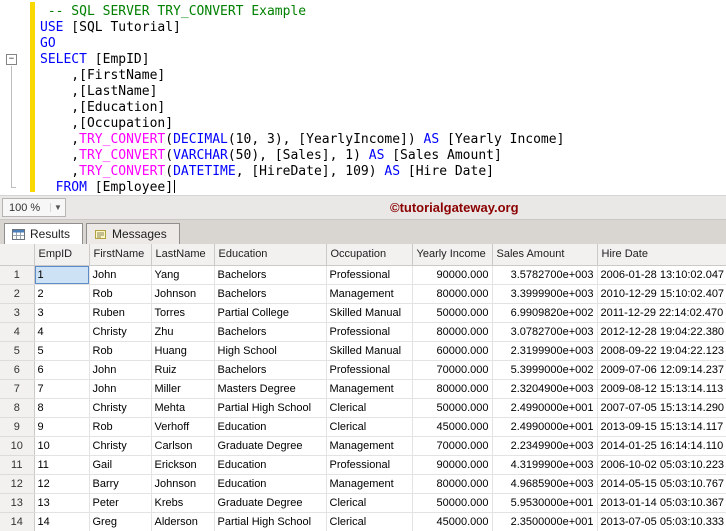 This screenshot has height=531, width=726. What do you see at coordinates (17, 275) in the screenshot?
I see `row-number: 1` at bounding box center [17, 275].